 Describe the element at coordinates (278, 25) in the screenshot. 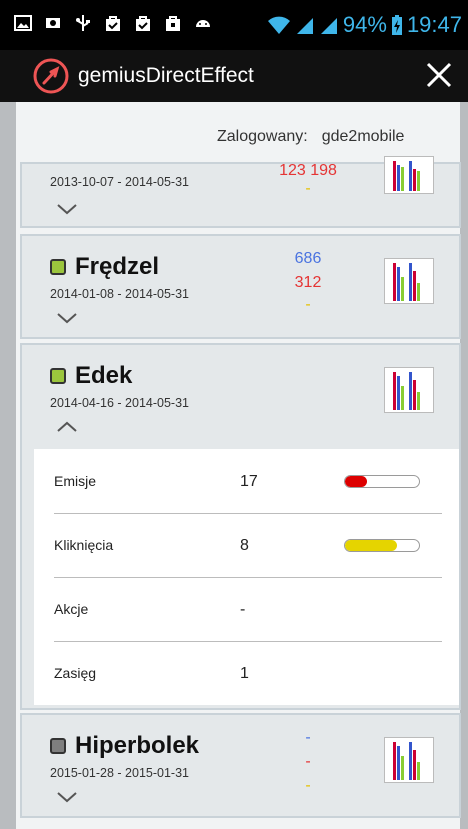

I see `wifi-icon` at that location.